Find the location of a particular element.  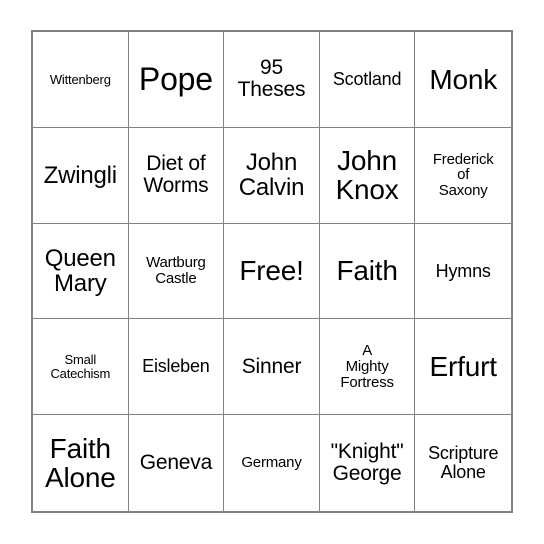

bingo-cell-label: Diet of Worms is located at coordinates (176, 175).